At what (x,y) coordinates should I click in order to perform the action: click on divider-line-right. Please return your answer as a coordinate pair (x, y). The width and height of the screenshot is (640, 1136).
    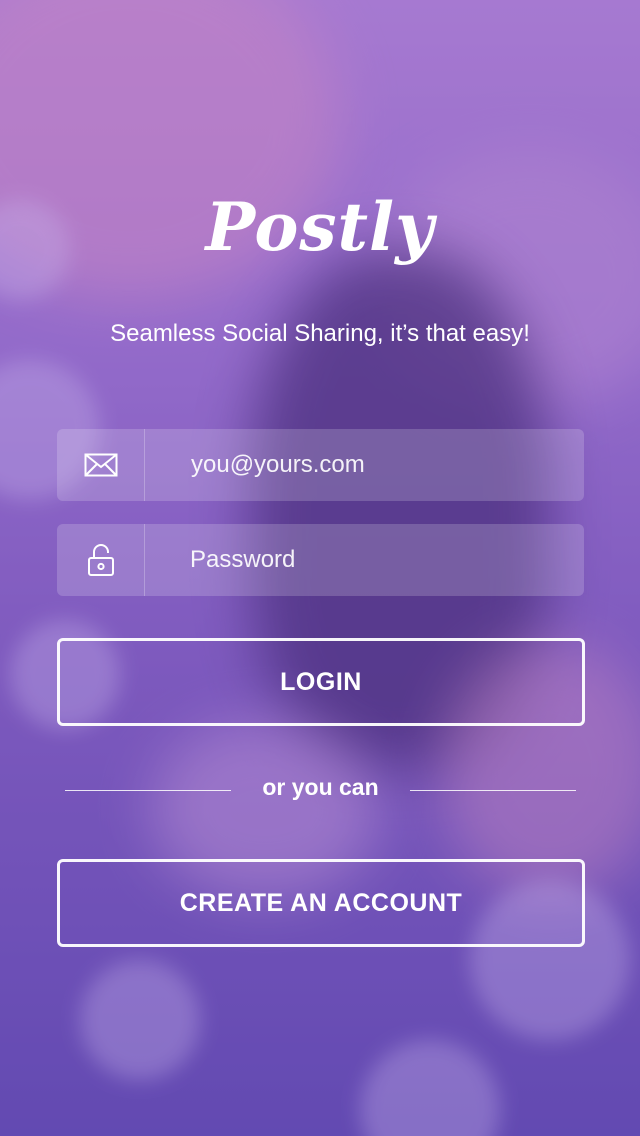
    Looking at the image, I should click on (493, 790).